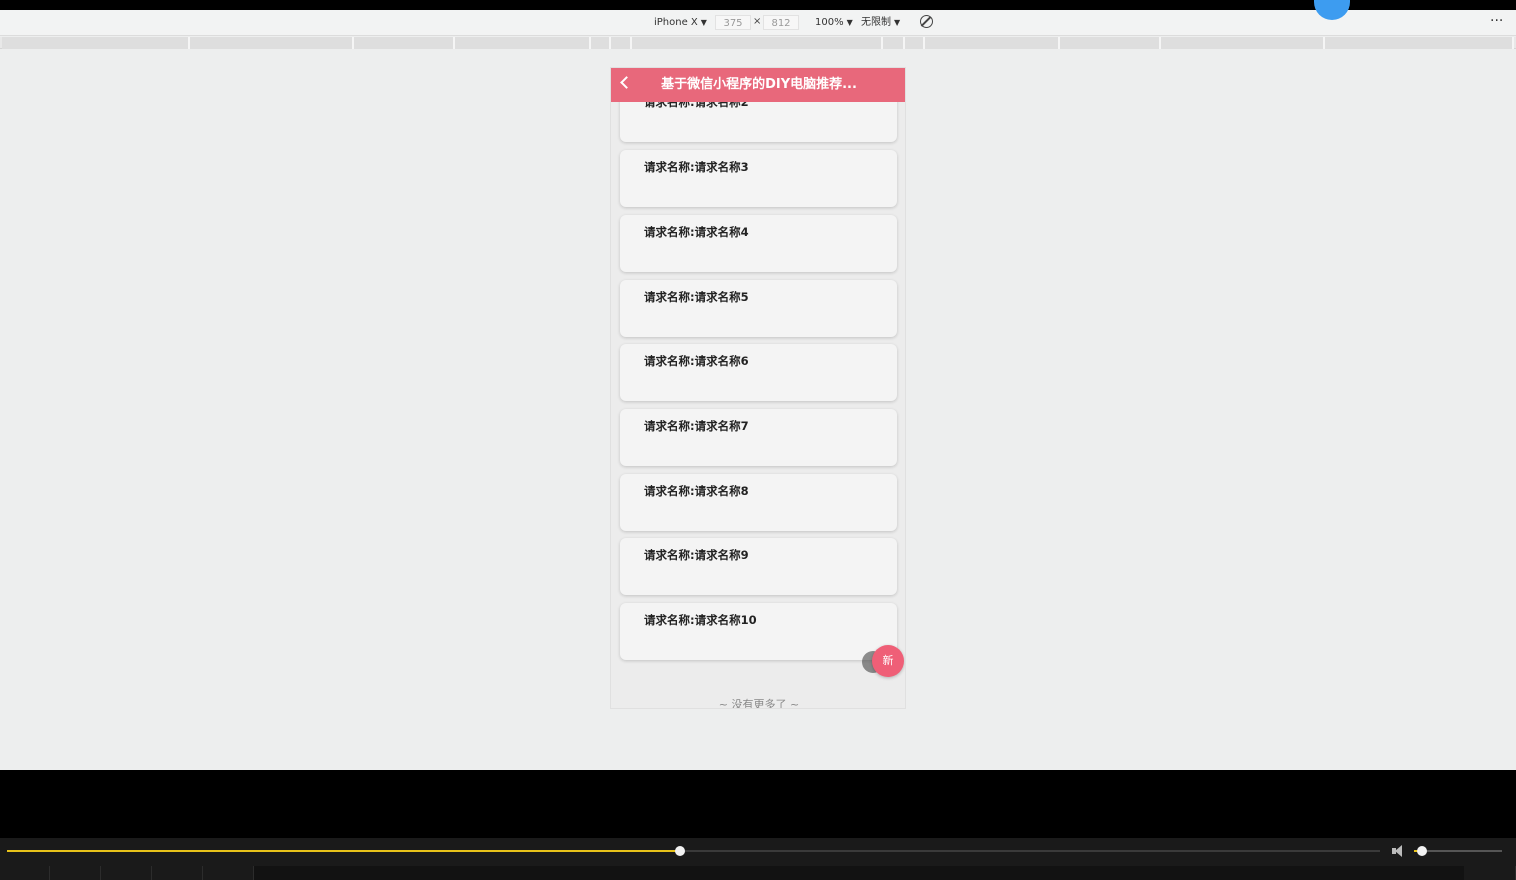 The image size is (1516, 880). What do you see at coordinates (696, 167) in the screenshot?
I see `item-label: 请求名称:请求名称3` at bounding box center [696, 167].